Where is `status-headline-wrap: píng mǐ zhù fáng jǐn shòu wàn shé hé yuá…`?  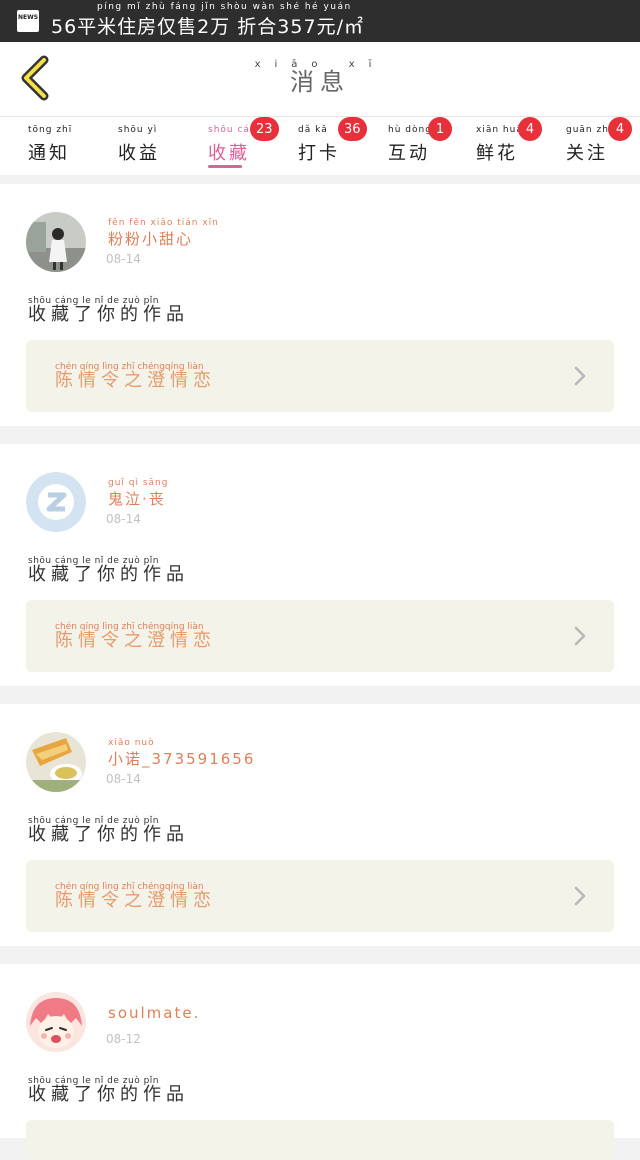
status-headline-wrap: píng mǐ zhù fáng jǐn shòu wàn shé hé yuá… is located at coordinates (201, 20).